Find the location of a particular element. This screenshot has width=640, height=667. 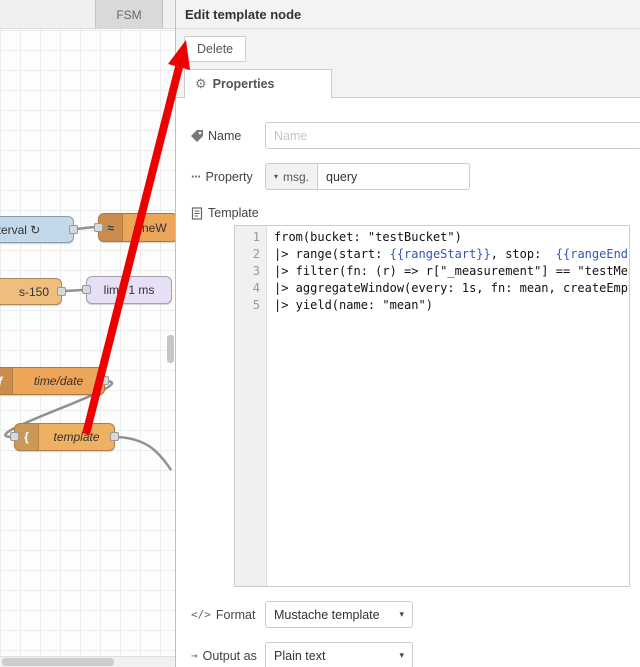

output-row: → Output as Plain text ▾ is located at coordinates (415, 654).